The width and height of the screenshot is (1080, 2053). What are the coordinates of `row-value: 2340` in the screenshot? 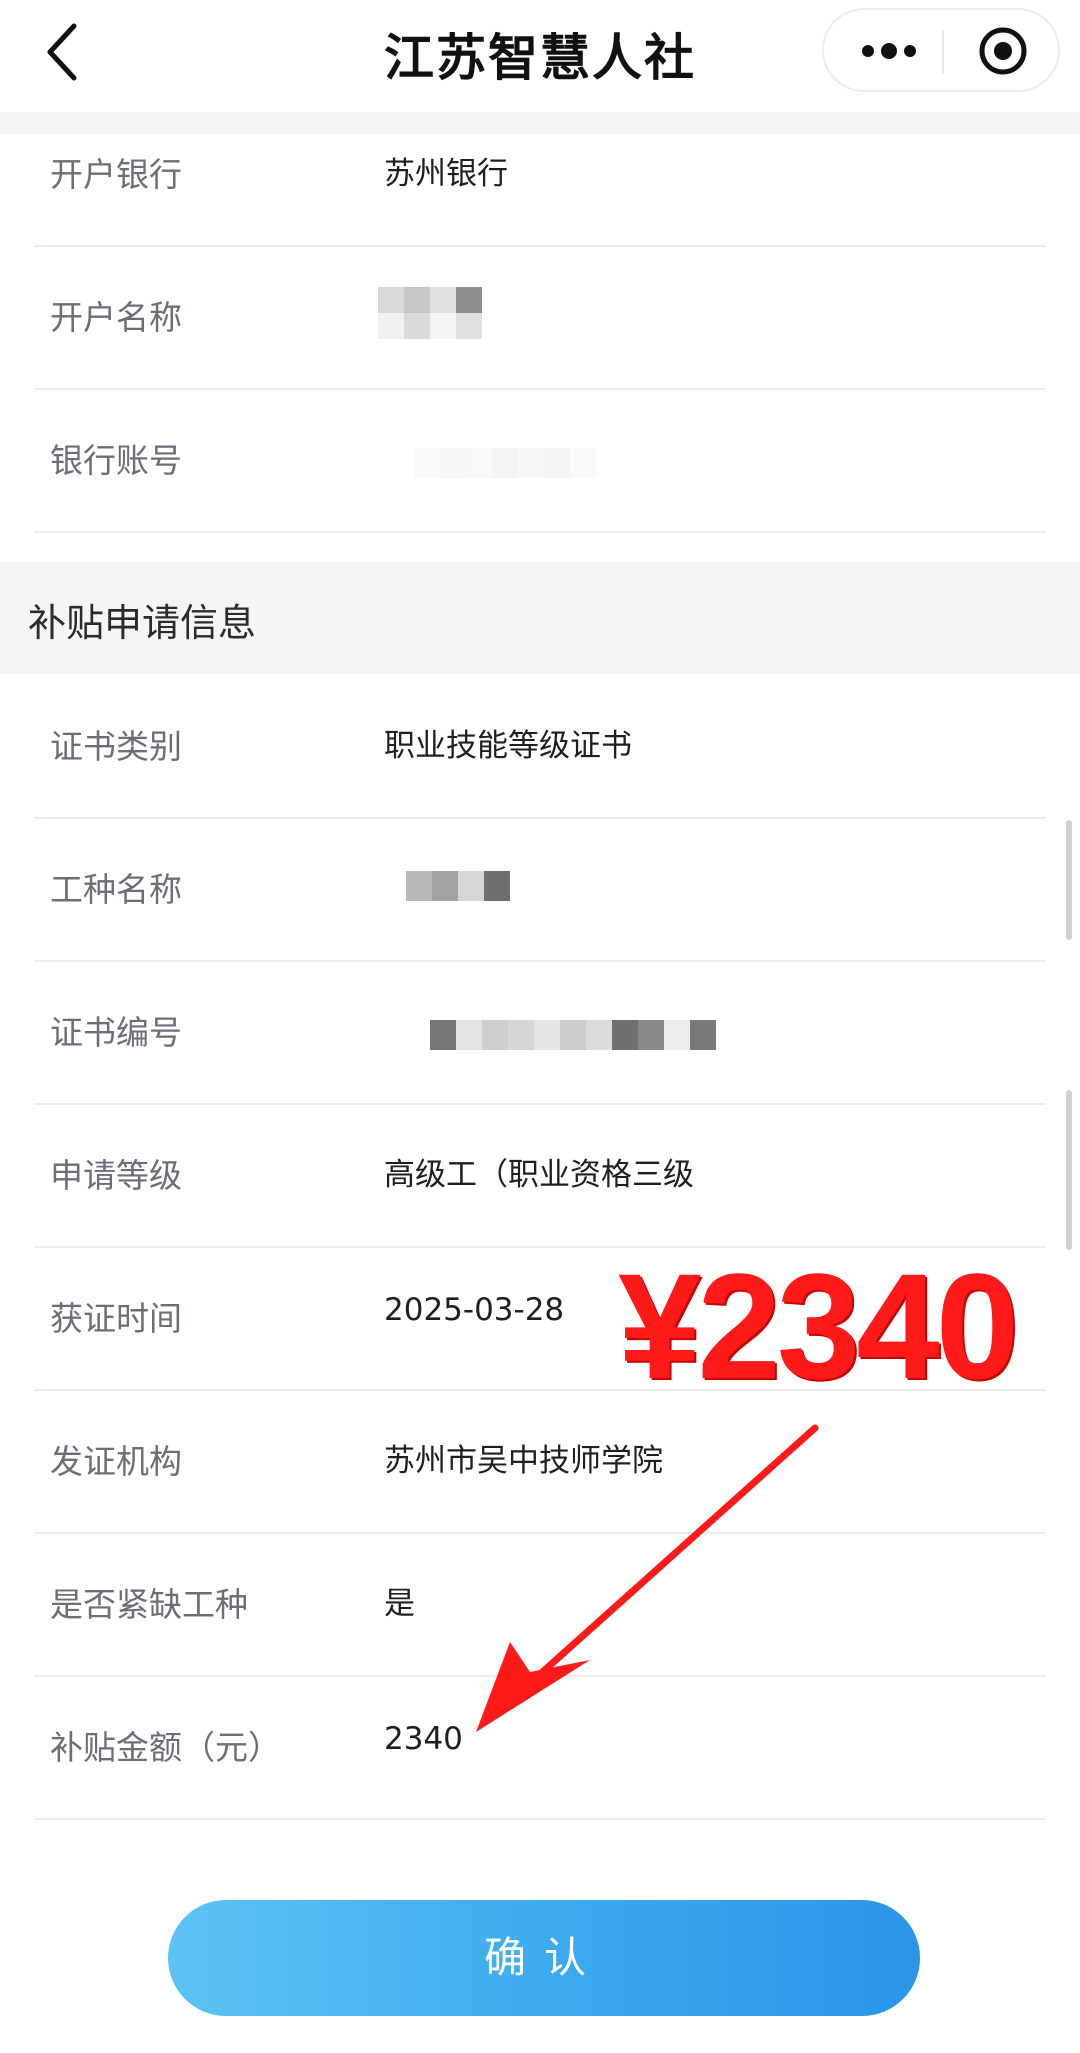 It's located at (423, 1739).